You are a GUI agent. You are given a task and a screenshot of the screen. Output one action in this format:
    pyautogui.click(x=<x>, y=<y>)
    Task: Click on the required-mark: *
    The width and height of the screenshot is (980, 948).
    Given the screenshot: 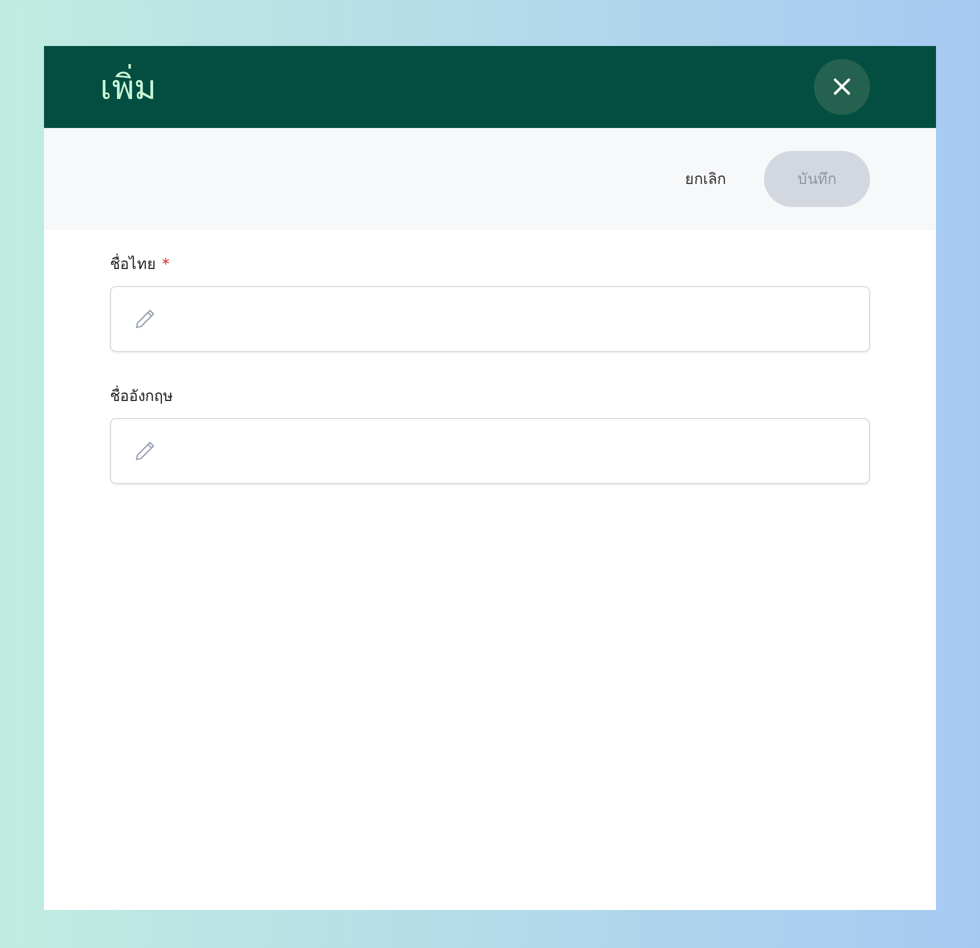 What is the action you would take?
    pyautogui.click(x=166, y=264)
    